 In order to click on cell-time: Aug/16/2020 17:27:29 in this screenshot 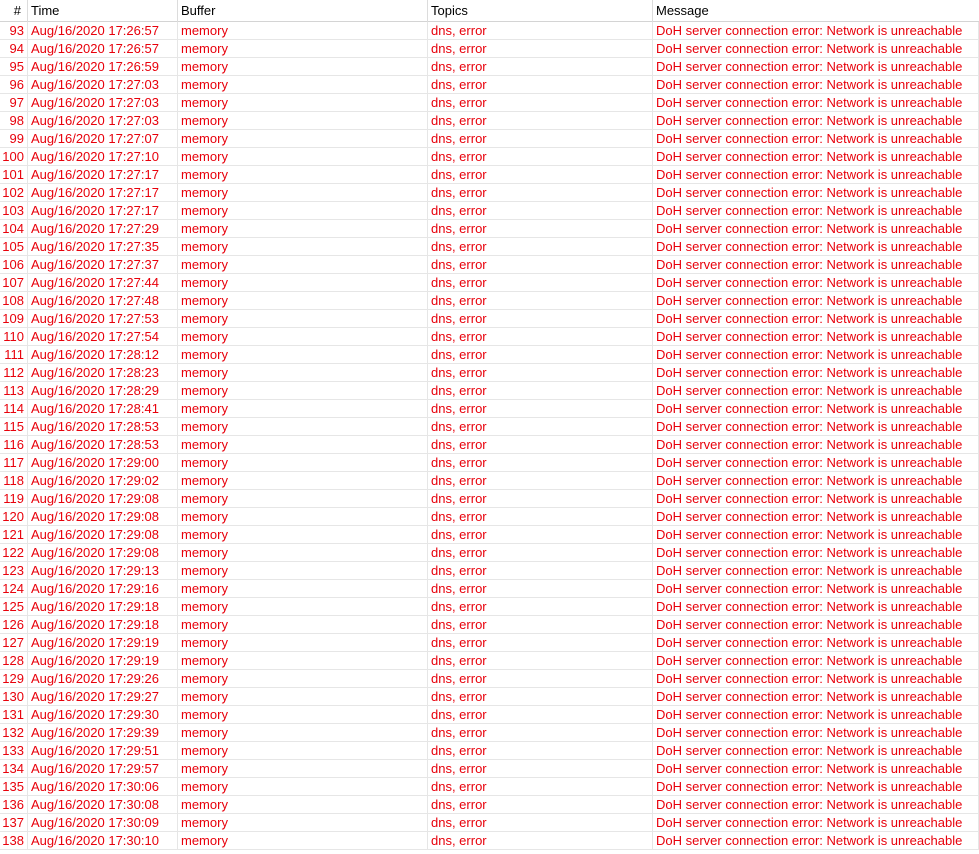, I will do `click(103, 228)`.